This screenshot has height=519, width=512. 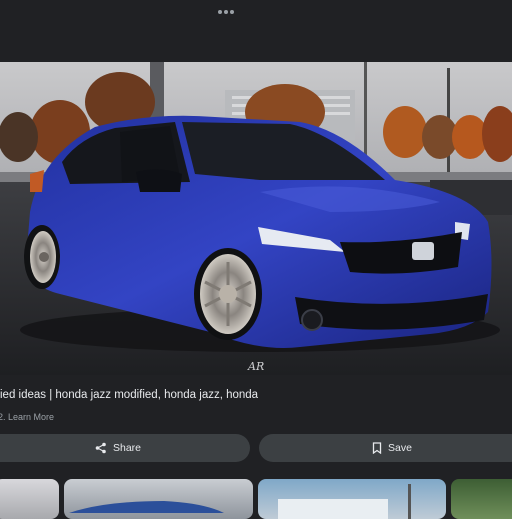 I want to click on source-prefix: 2., so click(x=3, y=417).